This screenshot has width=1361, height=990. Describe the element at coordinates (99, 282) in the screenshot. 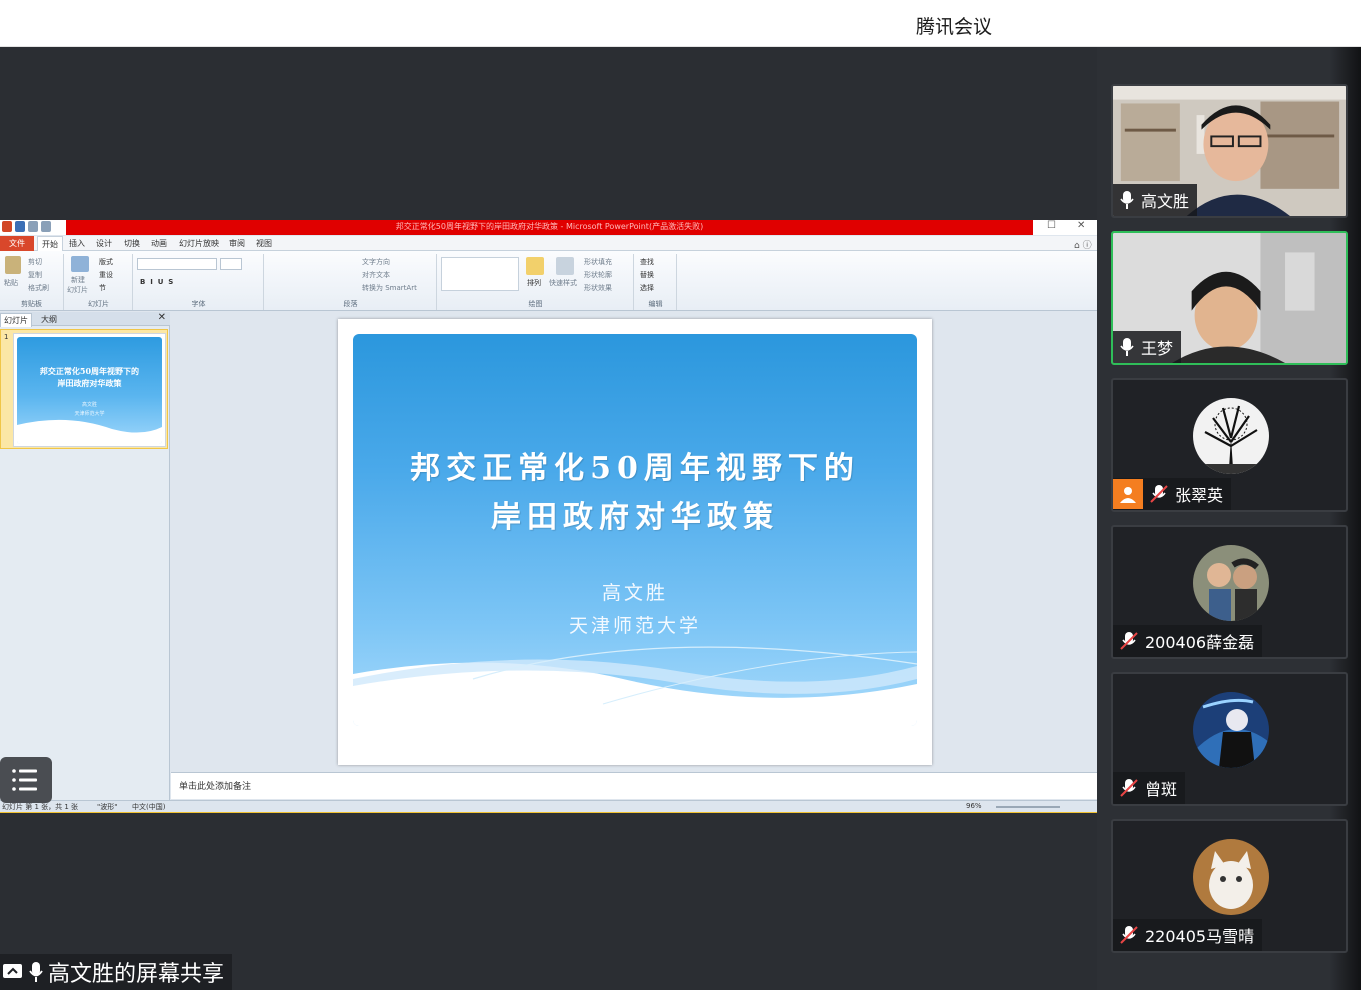

I see `group-slides: 新建 幻灯片 版式 重设 节 幻灯片` at that location.